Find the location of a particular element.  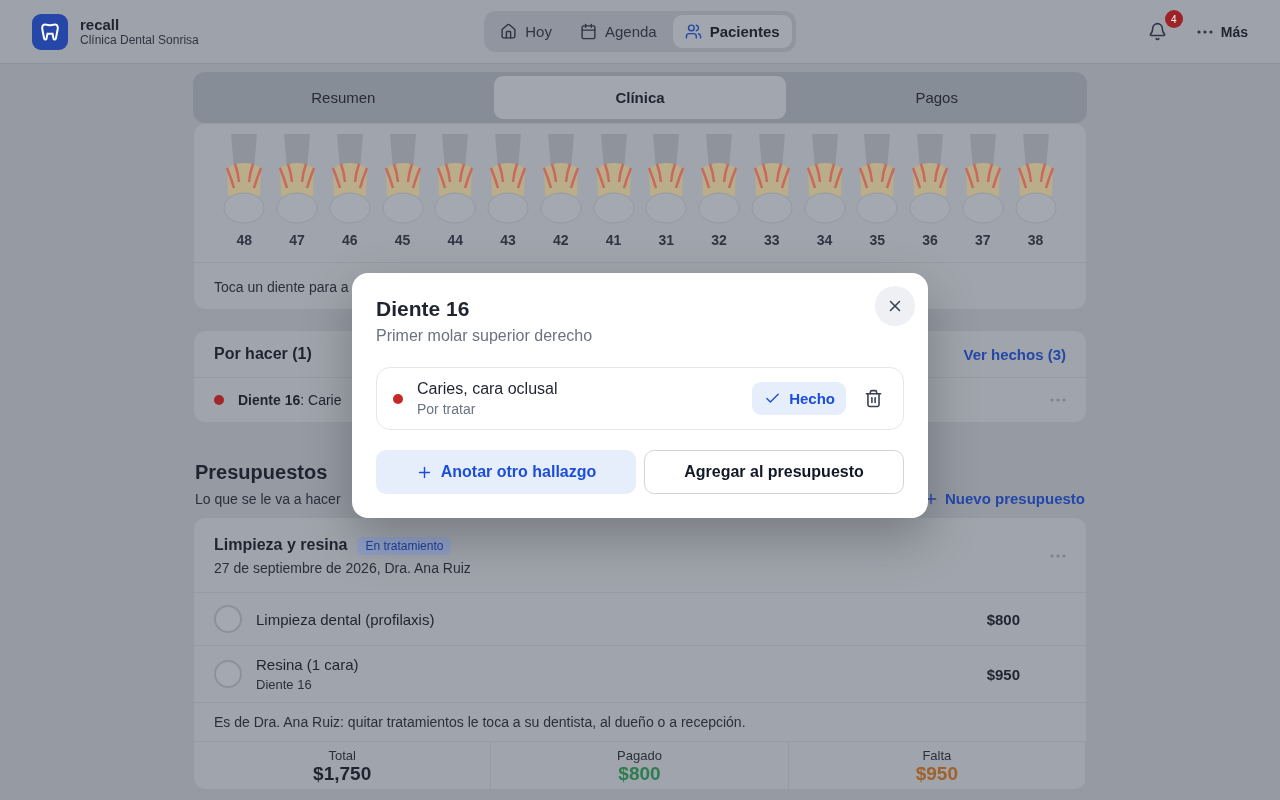

budget-title: Limpieza y resina is located at coordinates (281, 544).